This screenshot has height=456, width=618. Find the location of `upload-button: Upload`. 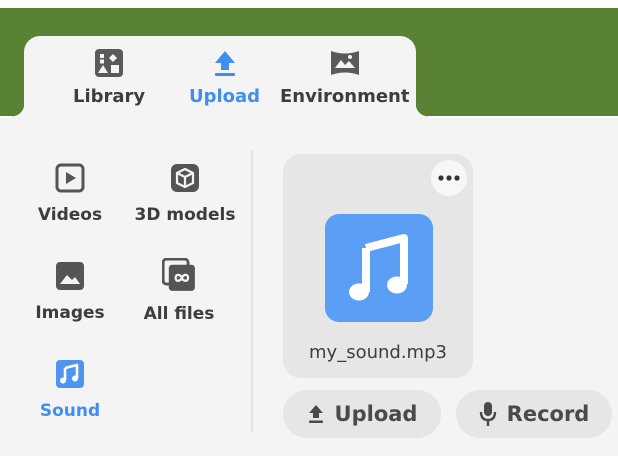

upload-button: Upload is located at coordinates (362, 414).